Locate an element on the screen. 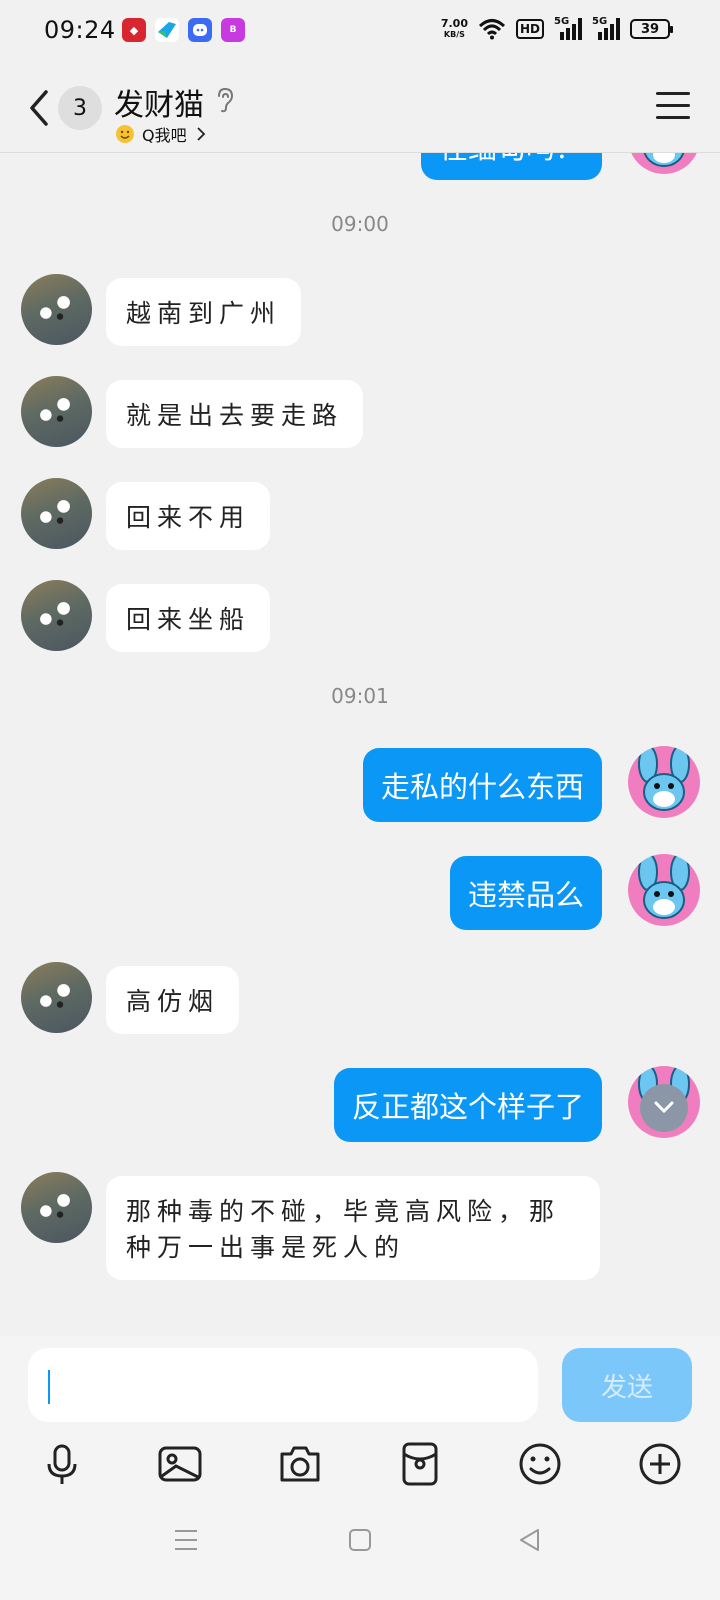 The width and height of the screenshot is (720, 1600). message-bubble-outgoing: 在缅甸吗？ is located at coordinates (511, 166).